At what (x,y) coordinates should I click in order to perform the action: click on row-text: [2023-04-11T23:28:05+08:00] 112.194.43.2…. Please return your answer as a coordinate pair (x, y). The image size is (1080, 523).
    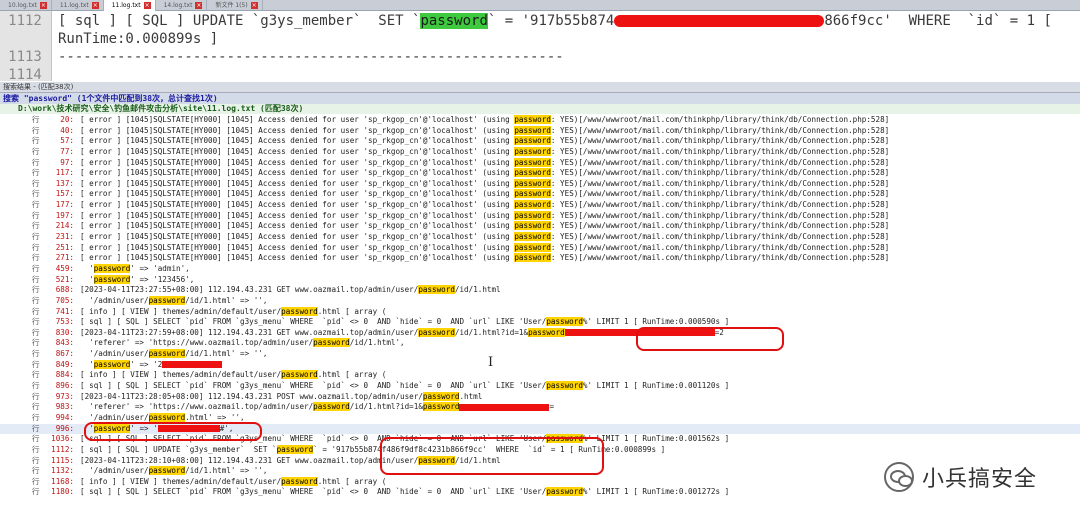
    Looking at the image, I should click on (281, 397).